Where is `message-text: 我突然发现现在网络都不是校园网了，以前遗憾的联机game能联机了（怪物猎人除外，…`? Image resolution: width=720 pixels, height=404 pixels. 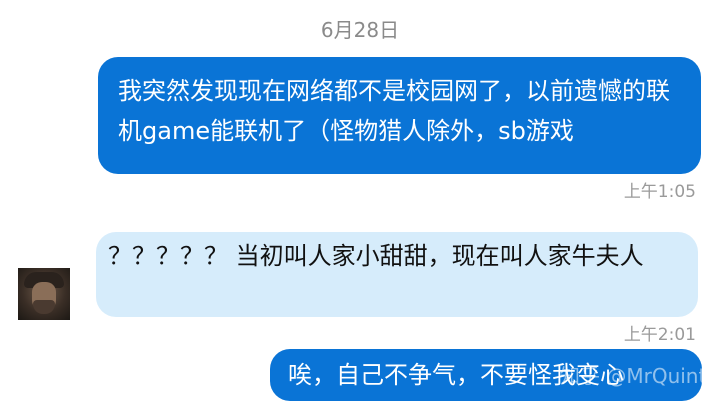
message-text: 我突然发现现在网络都不是校园网了，以前遗憾的联机game能联机了（怪物猎人除外，… is located at coordinates (394, 111).